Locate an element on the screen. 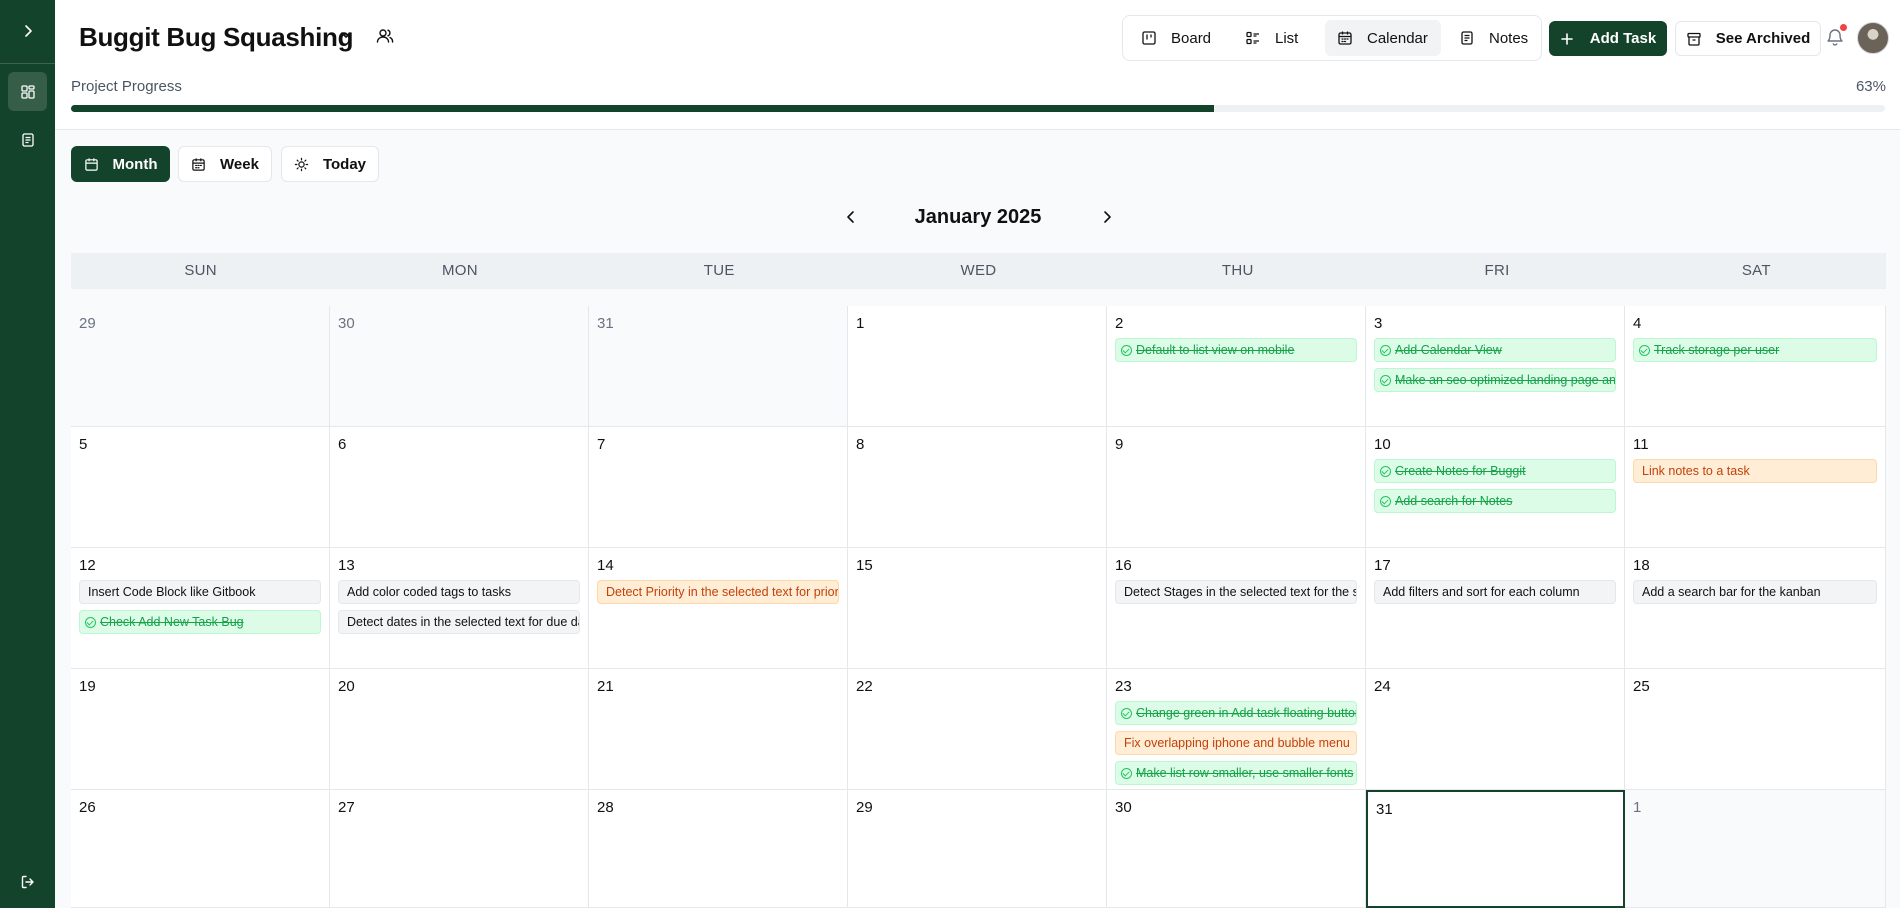 The width and height of the screenshot is (1900, 908). logout-icon is located at coordinates (27, 881).